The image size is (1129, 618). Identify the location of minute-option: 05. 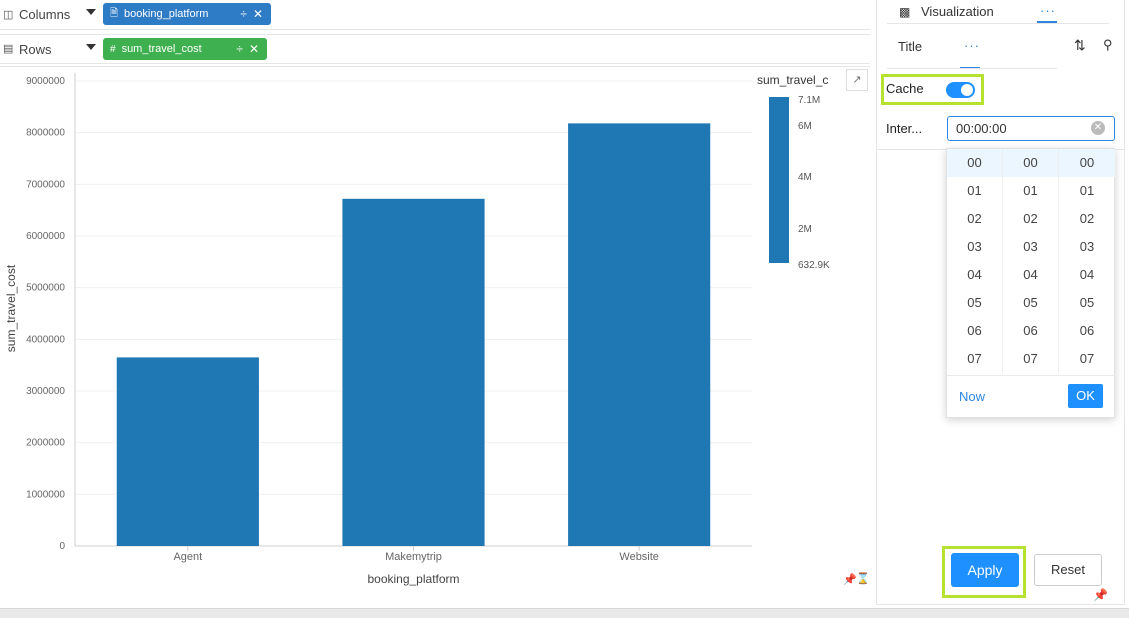
(1030, 303).